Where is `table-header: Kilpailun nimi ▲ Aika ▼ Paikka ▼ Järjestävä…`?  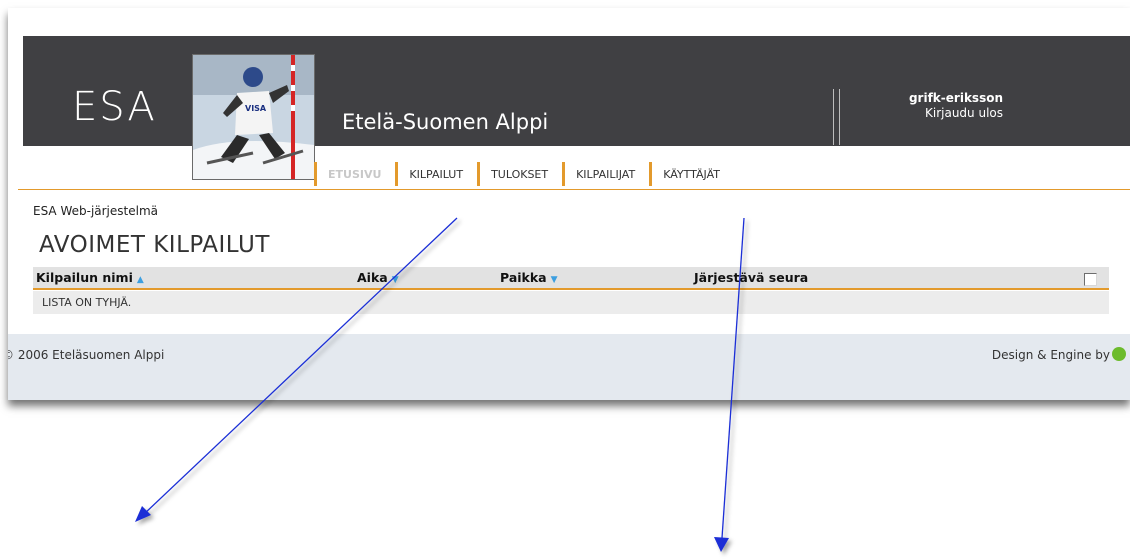 table-header: Kilpailun nimi ▲ Aika ▼ Paikka ▼ Järjestävä… is located at coordinates (571, 278).